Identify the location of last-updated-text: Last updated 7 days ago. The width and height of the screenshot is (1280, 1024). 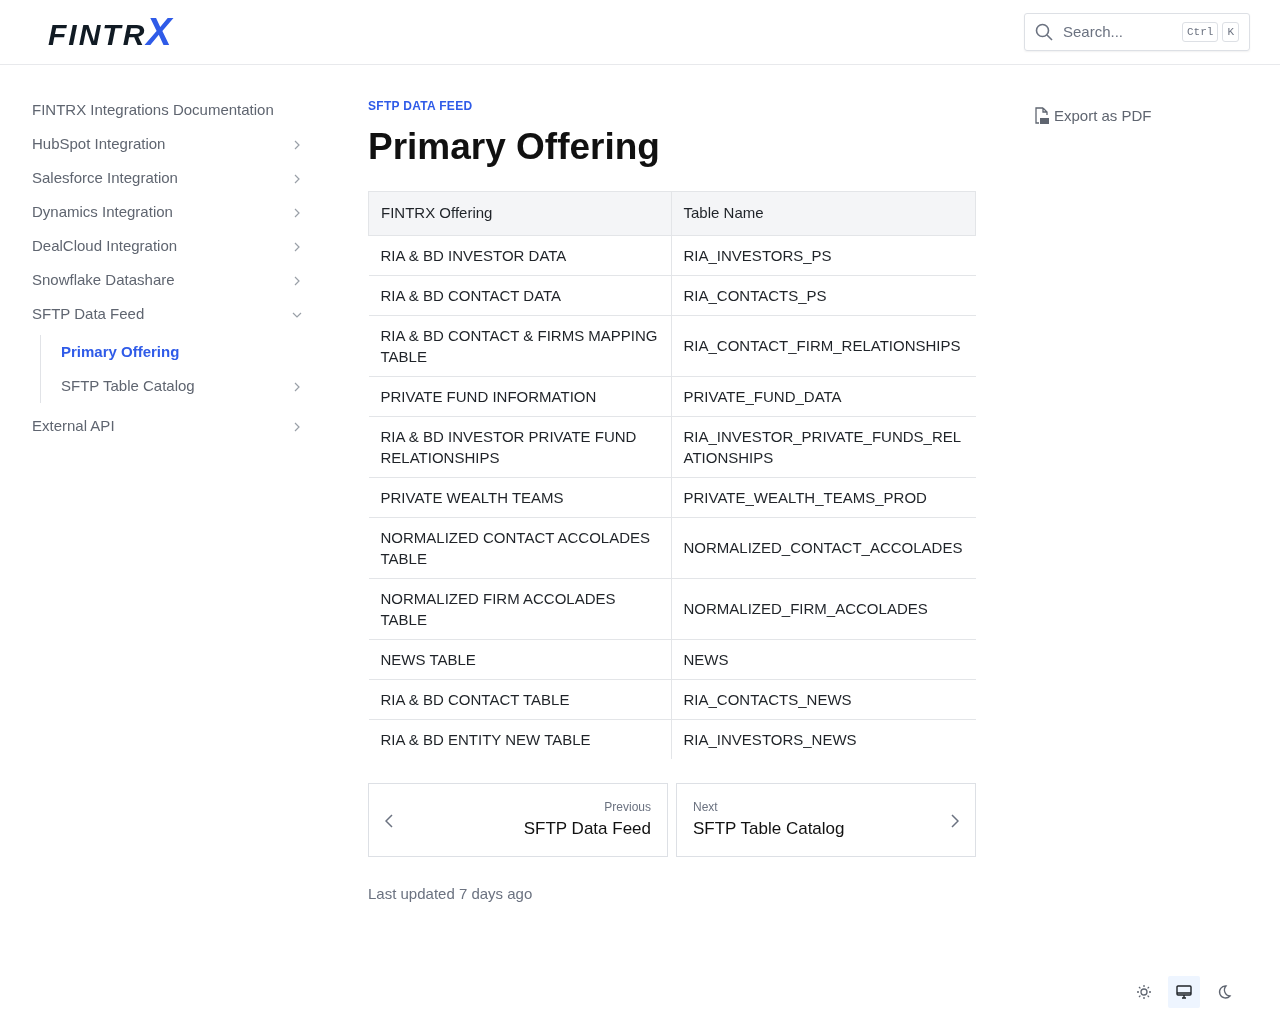
(451, 893).